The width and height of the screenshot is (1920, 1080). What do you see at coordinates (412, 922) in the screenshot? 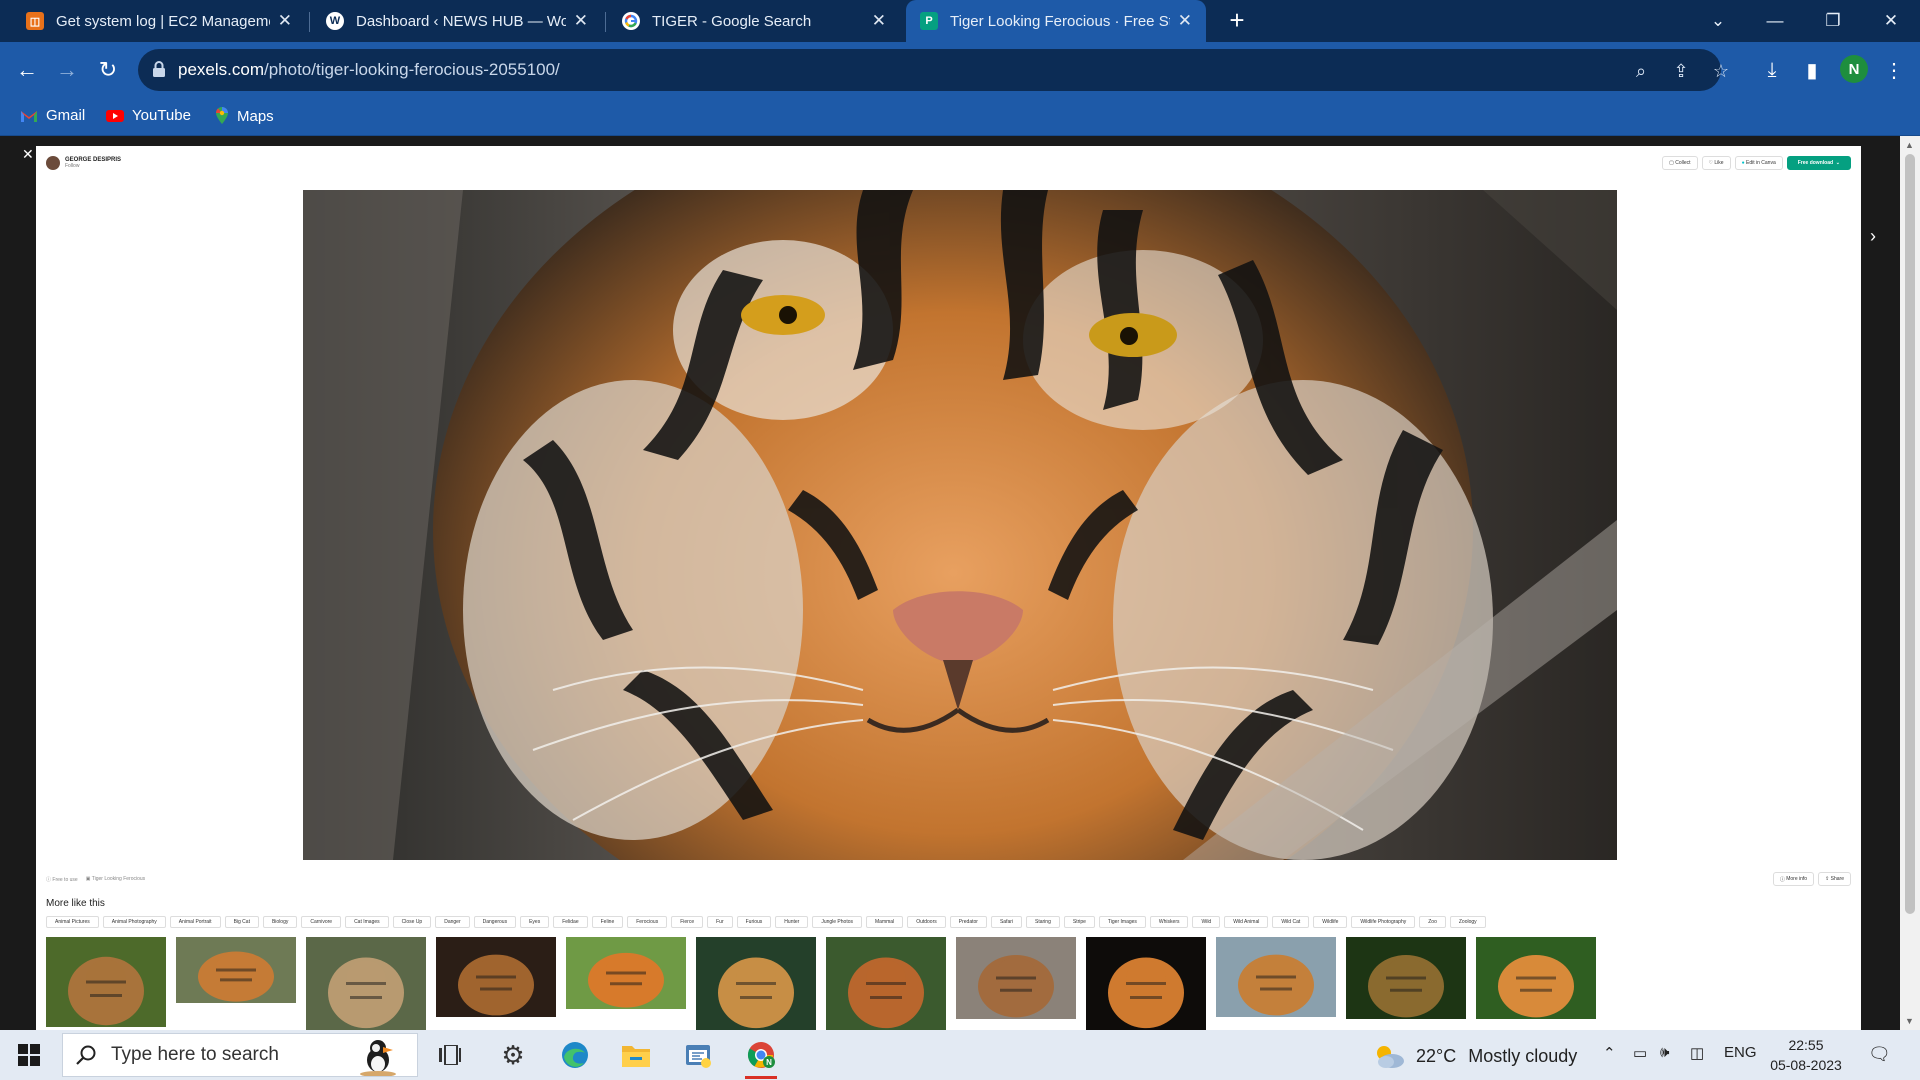
I see `tag-chip: Close Up` at bounding box center [412, 922].